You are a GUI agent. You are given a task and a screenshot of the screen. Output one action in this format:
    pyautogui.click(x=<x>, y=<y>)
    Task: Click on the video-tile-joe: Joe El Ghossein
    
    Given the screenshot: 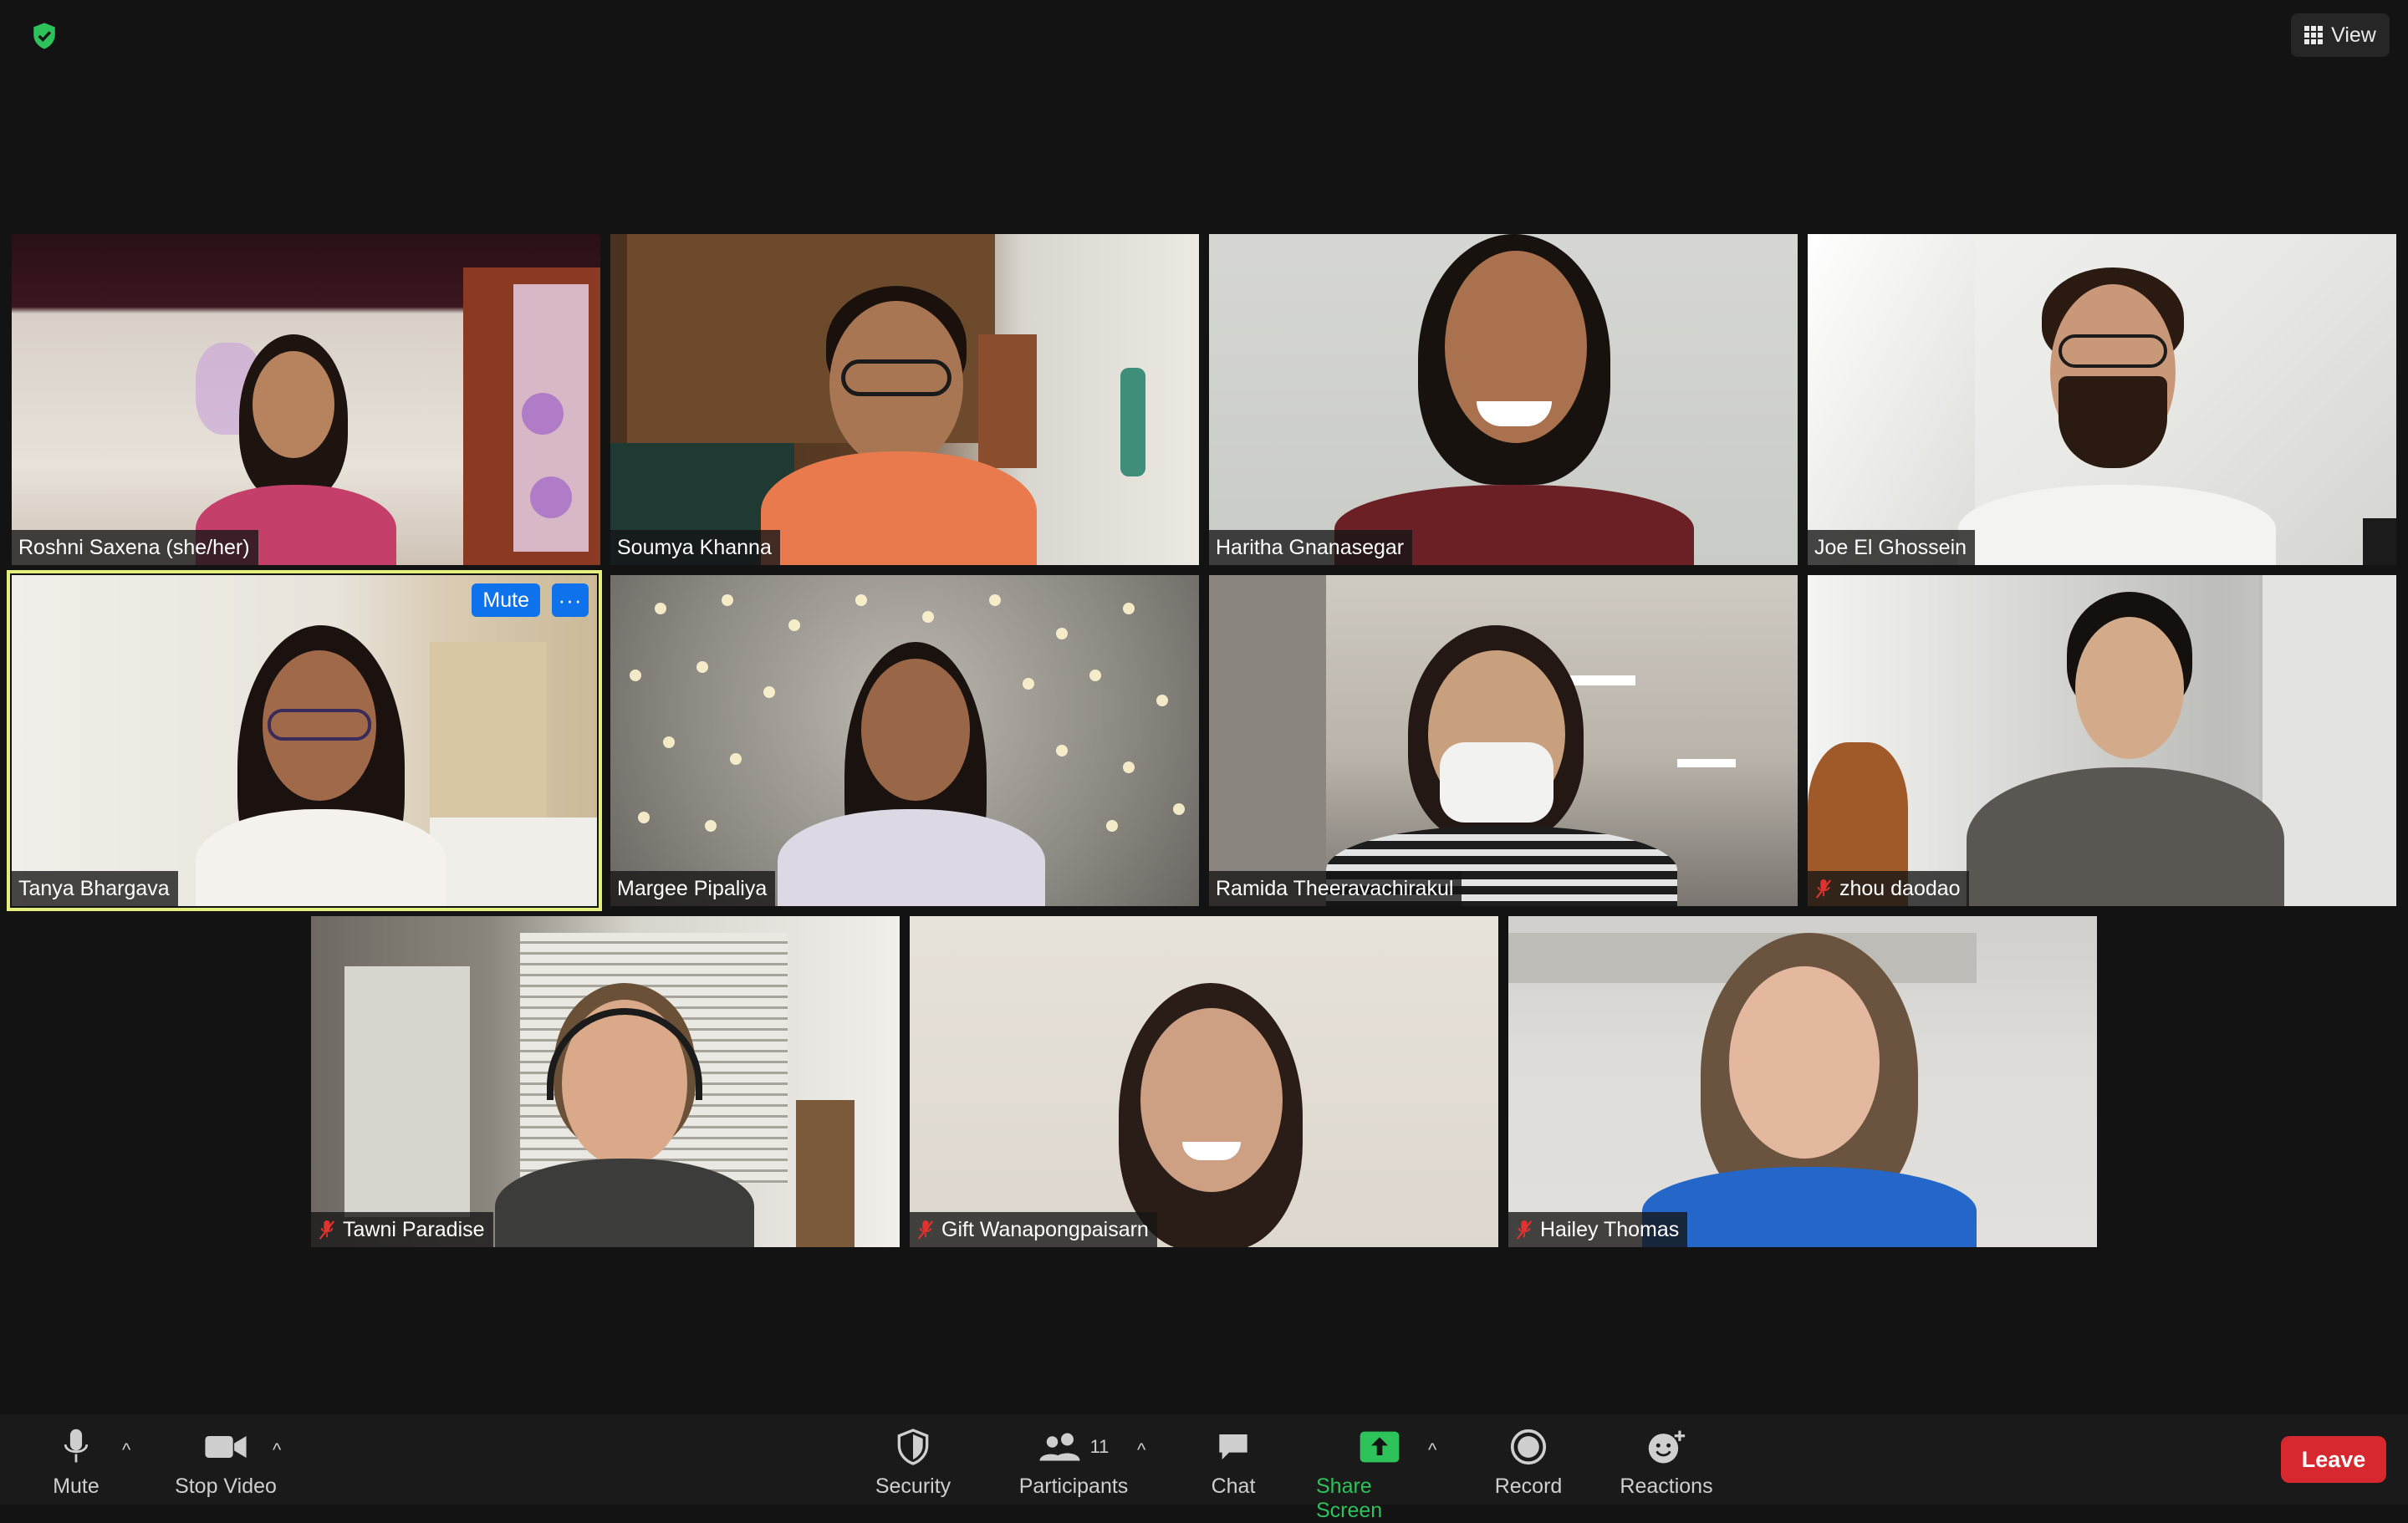 What is the action you would take?
    pyautogui.click(x=2102, y=399)
    